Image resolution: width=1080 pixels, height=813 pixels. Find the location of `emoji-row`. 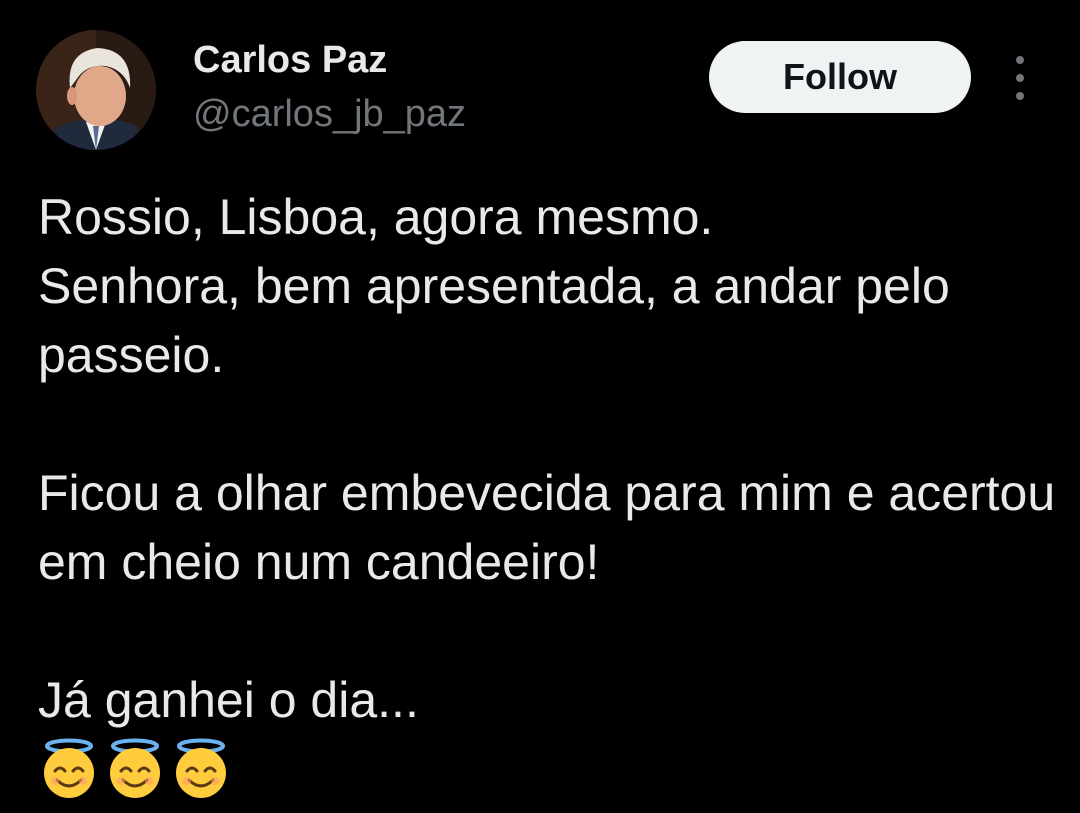

emoji-row is located at coordinates (135, 769).